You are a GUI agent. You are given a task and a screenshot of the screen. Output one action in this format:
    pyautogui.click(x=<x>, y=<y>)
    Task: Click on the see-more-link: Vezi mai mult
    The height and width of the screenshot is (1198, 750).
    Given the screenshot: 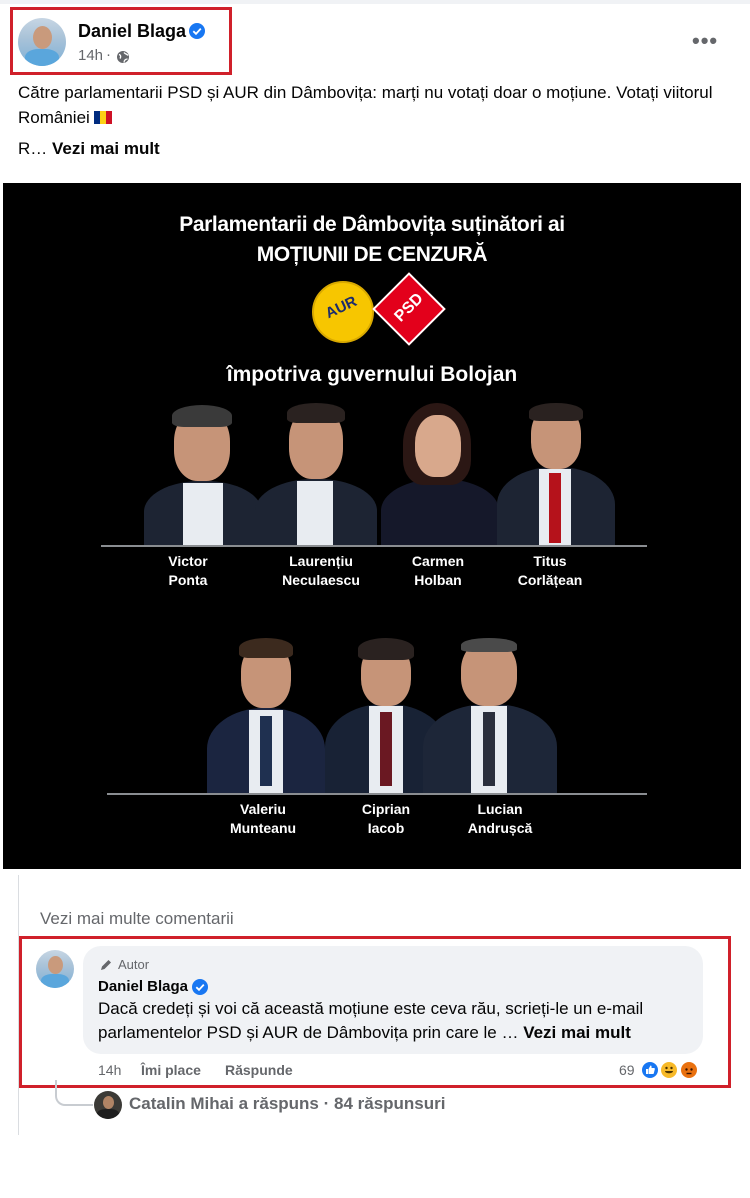 What is the action you would take?
    pyautogui.click(x=106, y=148)
    